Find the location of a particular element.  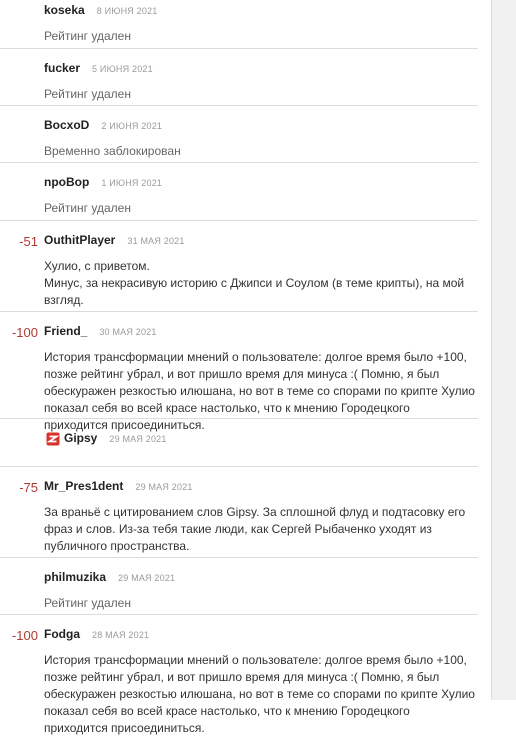

entry-header: fucker 5 ИЮНЯ 2021 is located at coordinates (98, 69).